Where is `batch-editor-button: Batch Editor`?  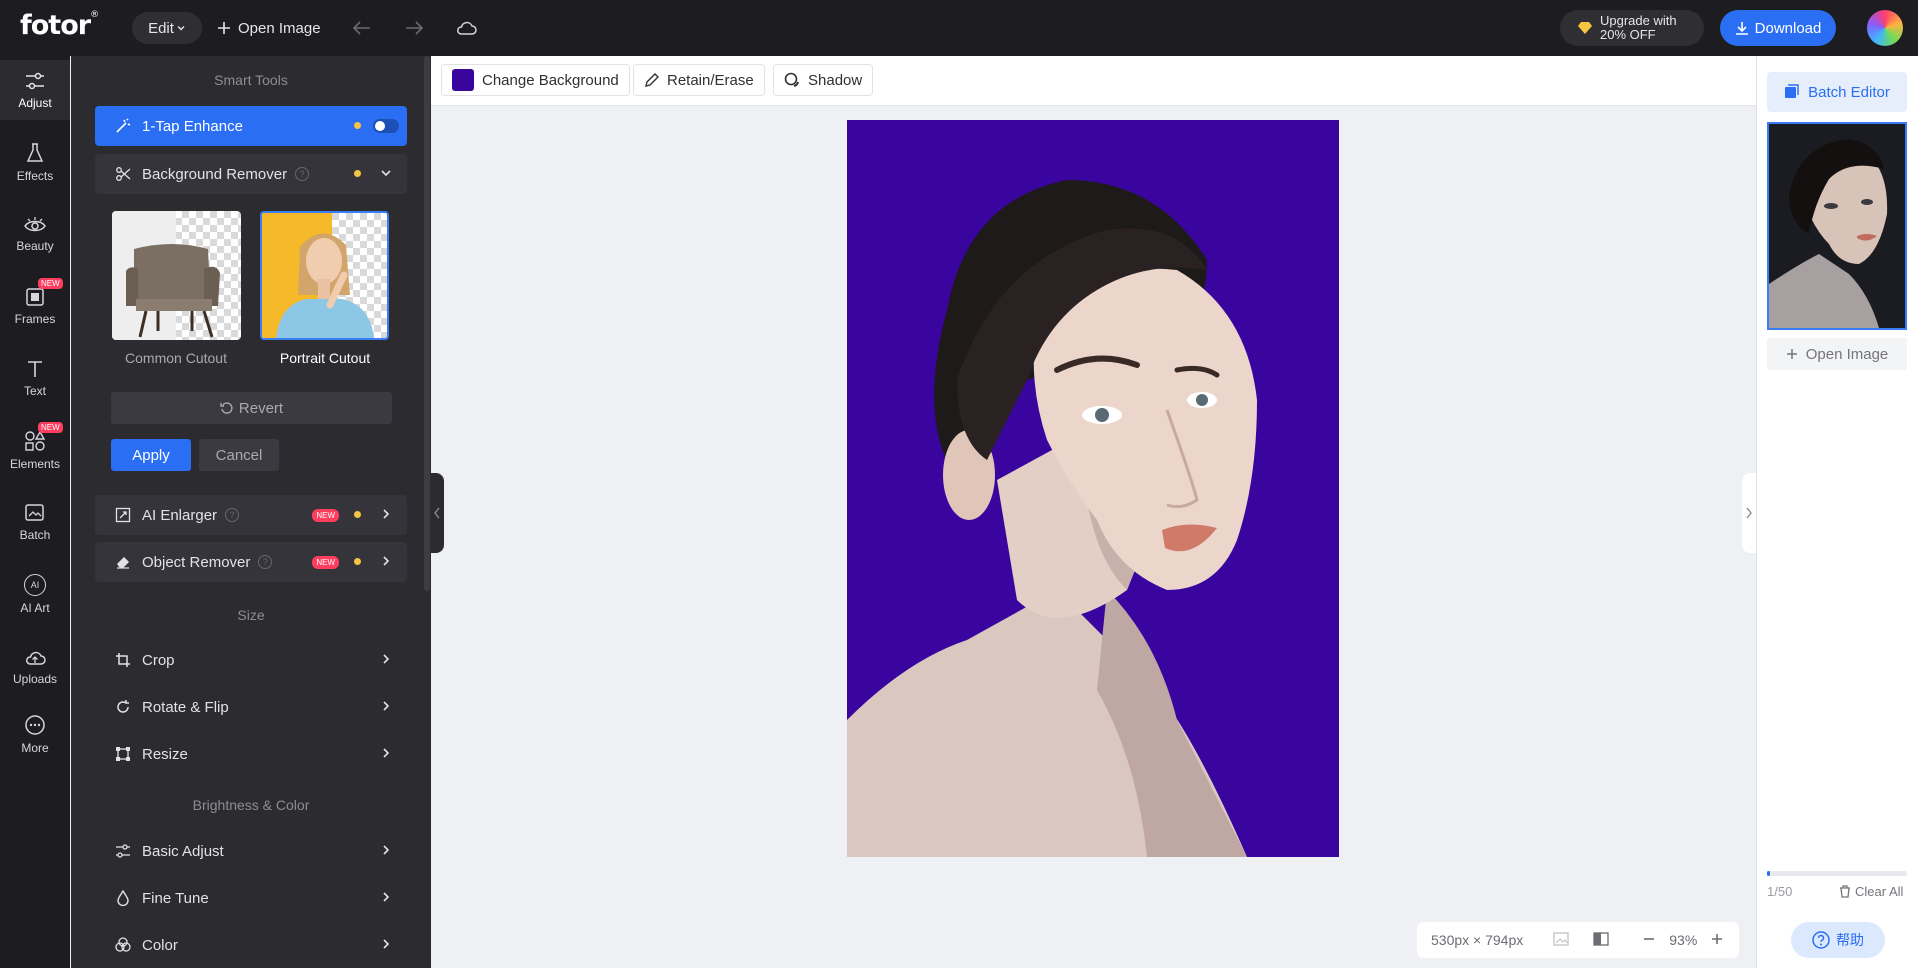 batch-editor-button: Batch Editor is located at coordinates (1837, 92).